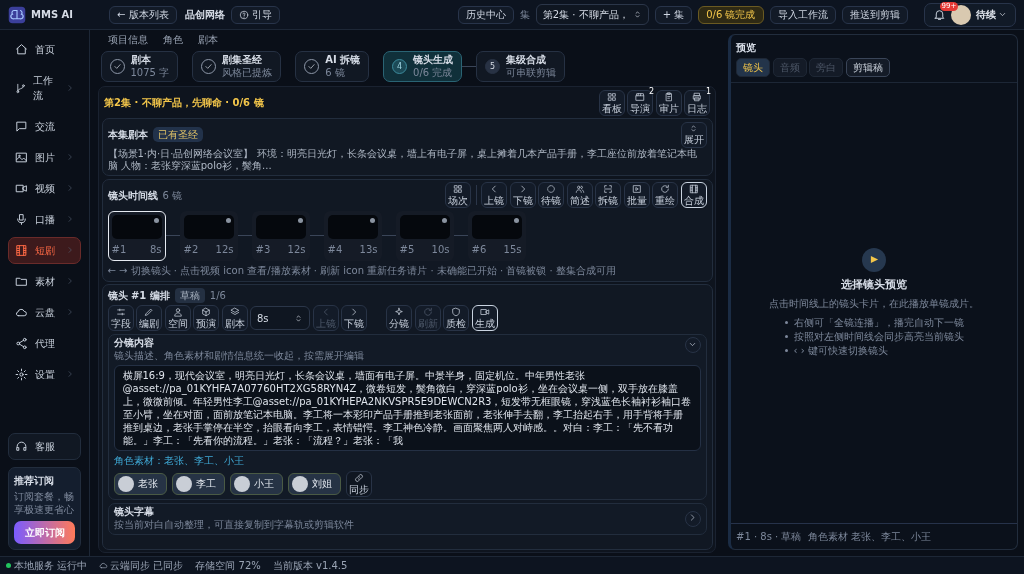 The image size is (1024, 574). What do you see at coordinates (484, 318) in the screenshot?
I see `toolbar-button: 生成` at bounding box center [484, 318].